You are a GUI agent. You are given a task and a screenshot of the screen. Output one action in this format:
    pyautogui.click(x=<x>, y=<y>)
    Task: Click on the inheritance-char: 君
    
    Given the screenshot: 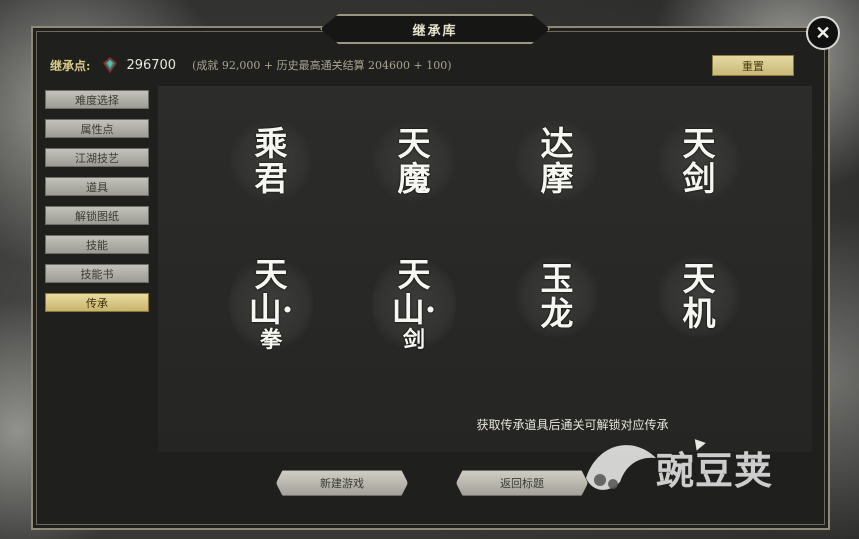 What is the action you would take?
    pyautogui.click(x=271, y=178)
    